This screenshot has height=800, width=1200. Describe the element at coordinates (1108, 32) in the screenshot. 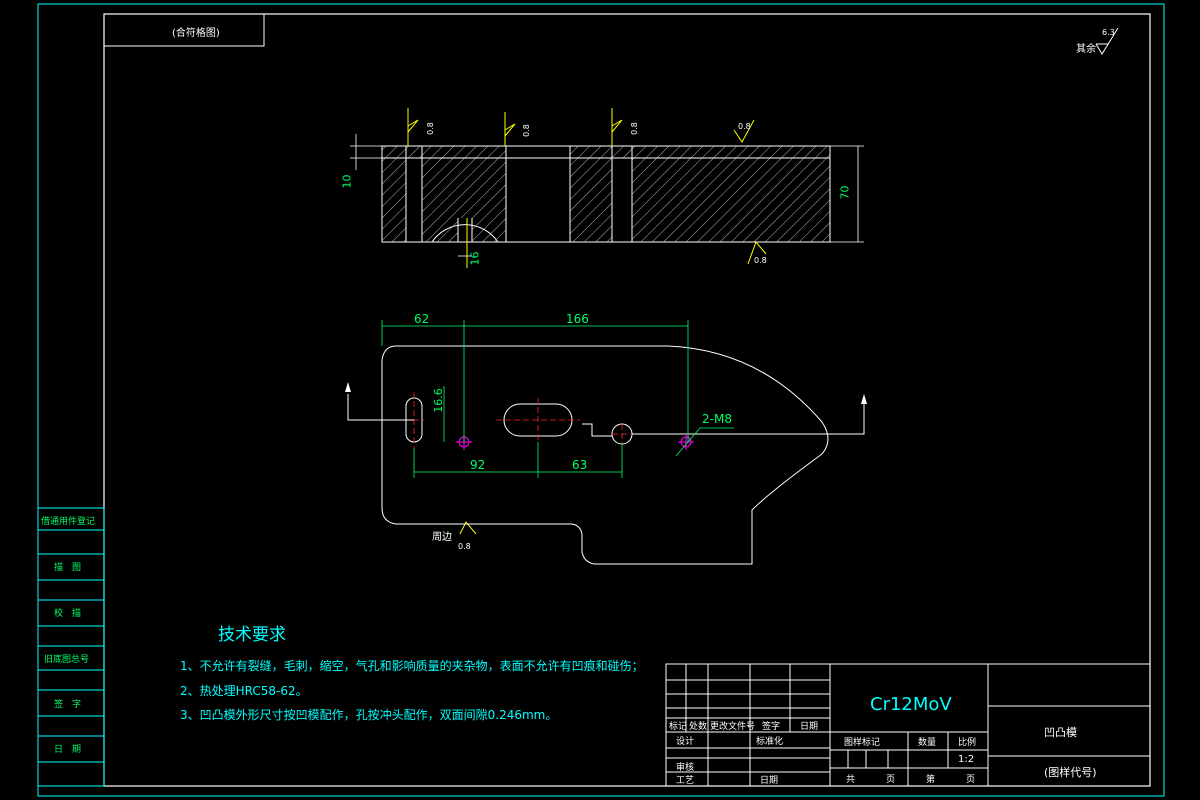

I see `roughness-other-value: 6.3` at that location.